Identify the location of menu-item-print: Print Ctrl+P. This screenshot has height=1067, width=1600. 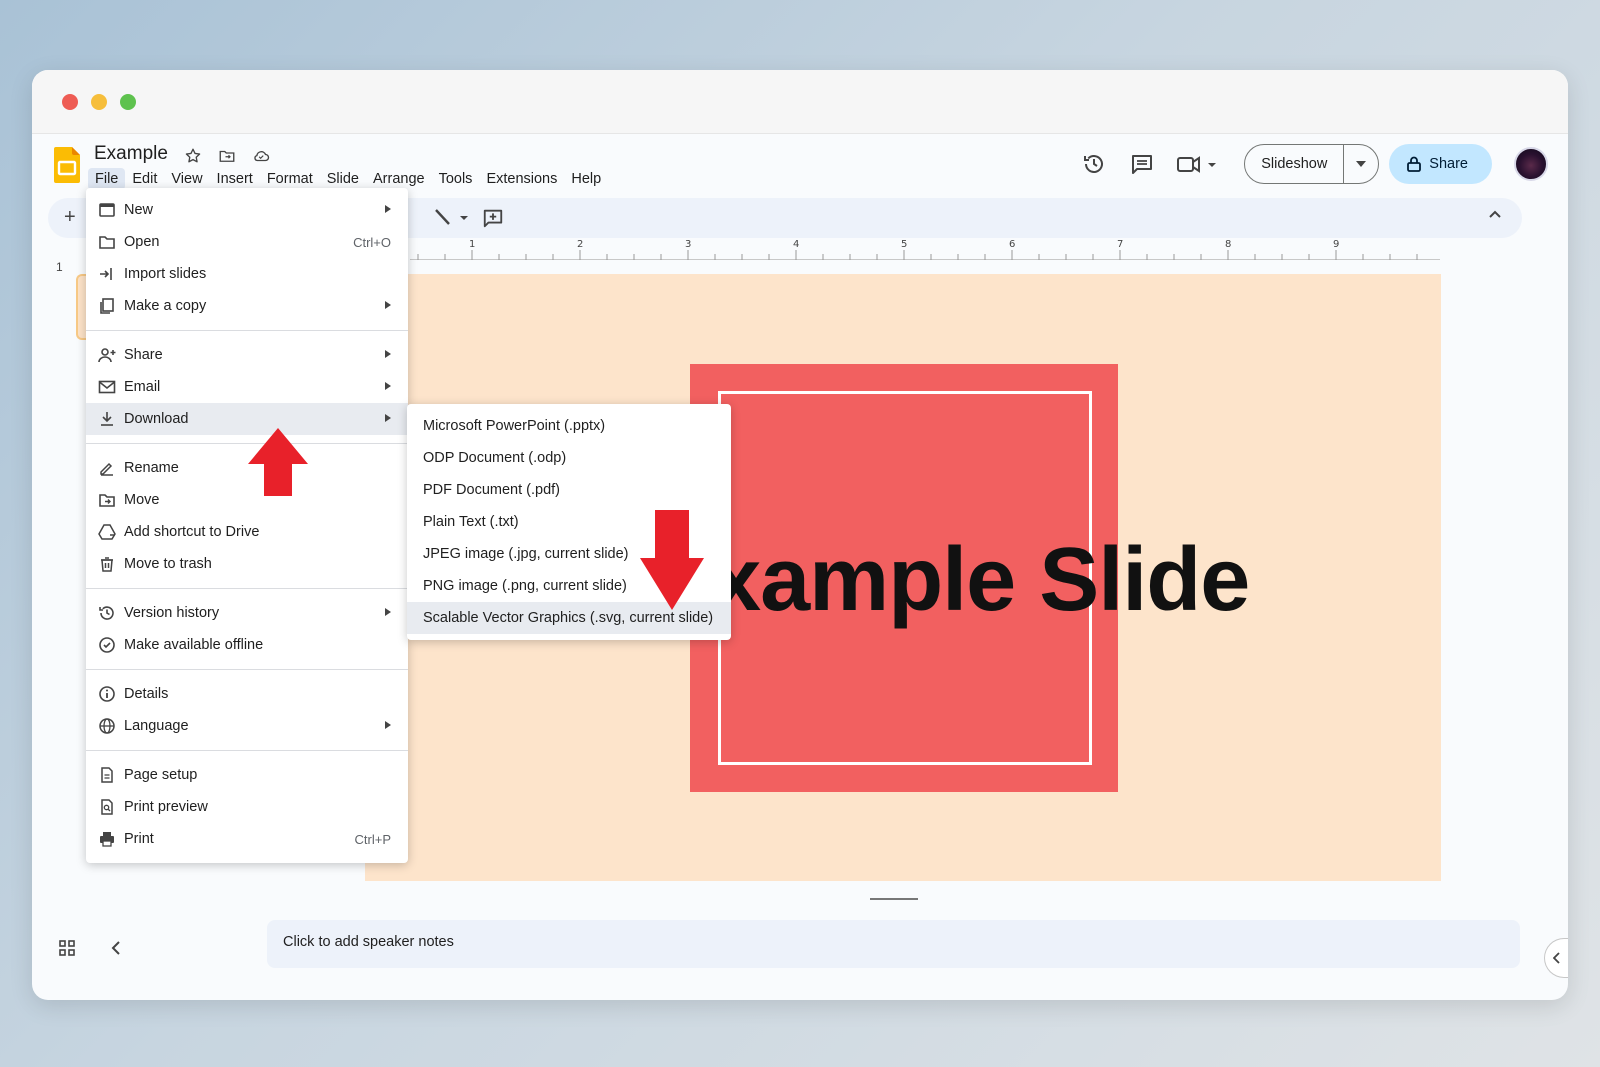
(247, 839).